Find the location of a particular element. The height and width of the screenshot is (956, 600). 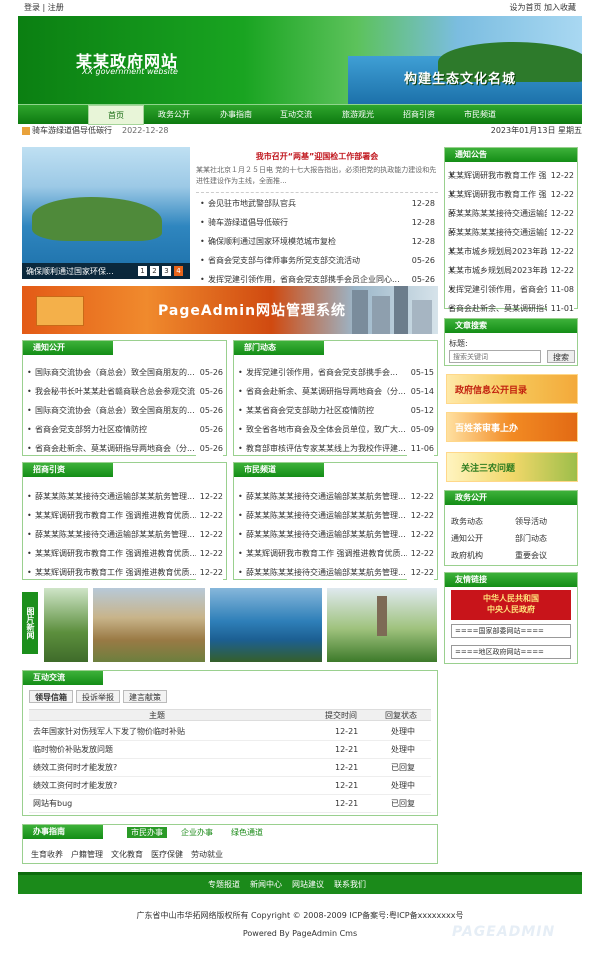

central-gov-logo: 中华人民共和国 中央人民政府 is located at coordinates (511, 605).